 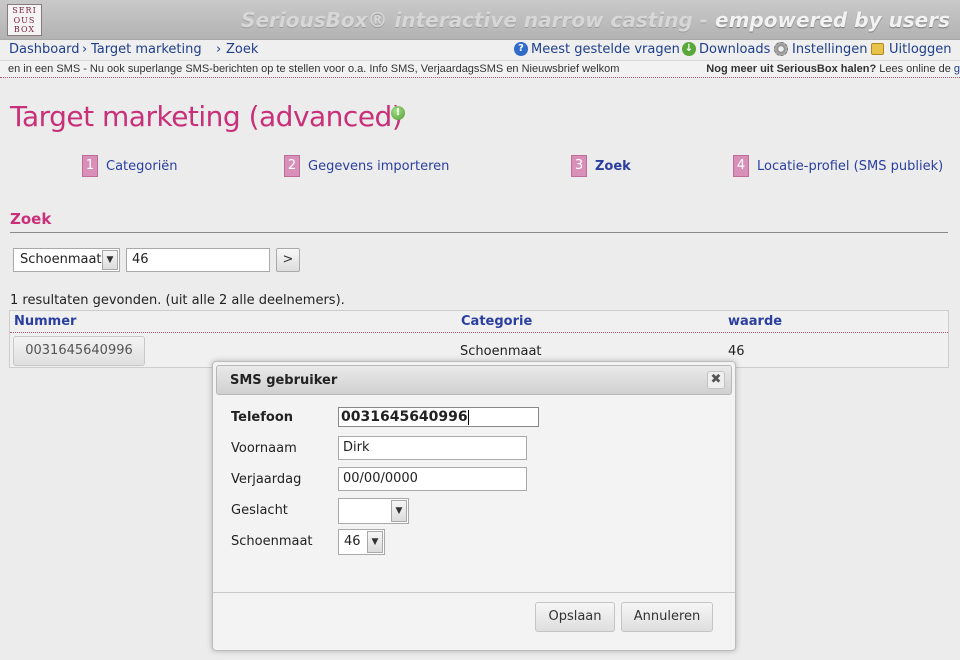 I want to click on ticker-promo-text: Lees online de, so click(x=915, y=69).